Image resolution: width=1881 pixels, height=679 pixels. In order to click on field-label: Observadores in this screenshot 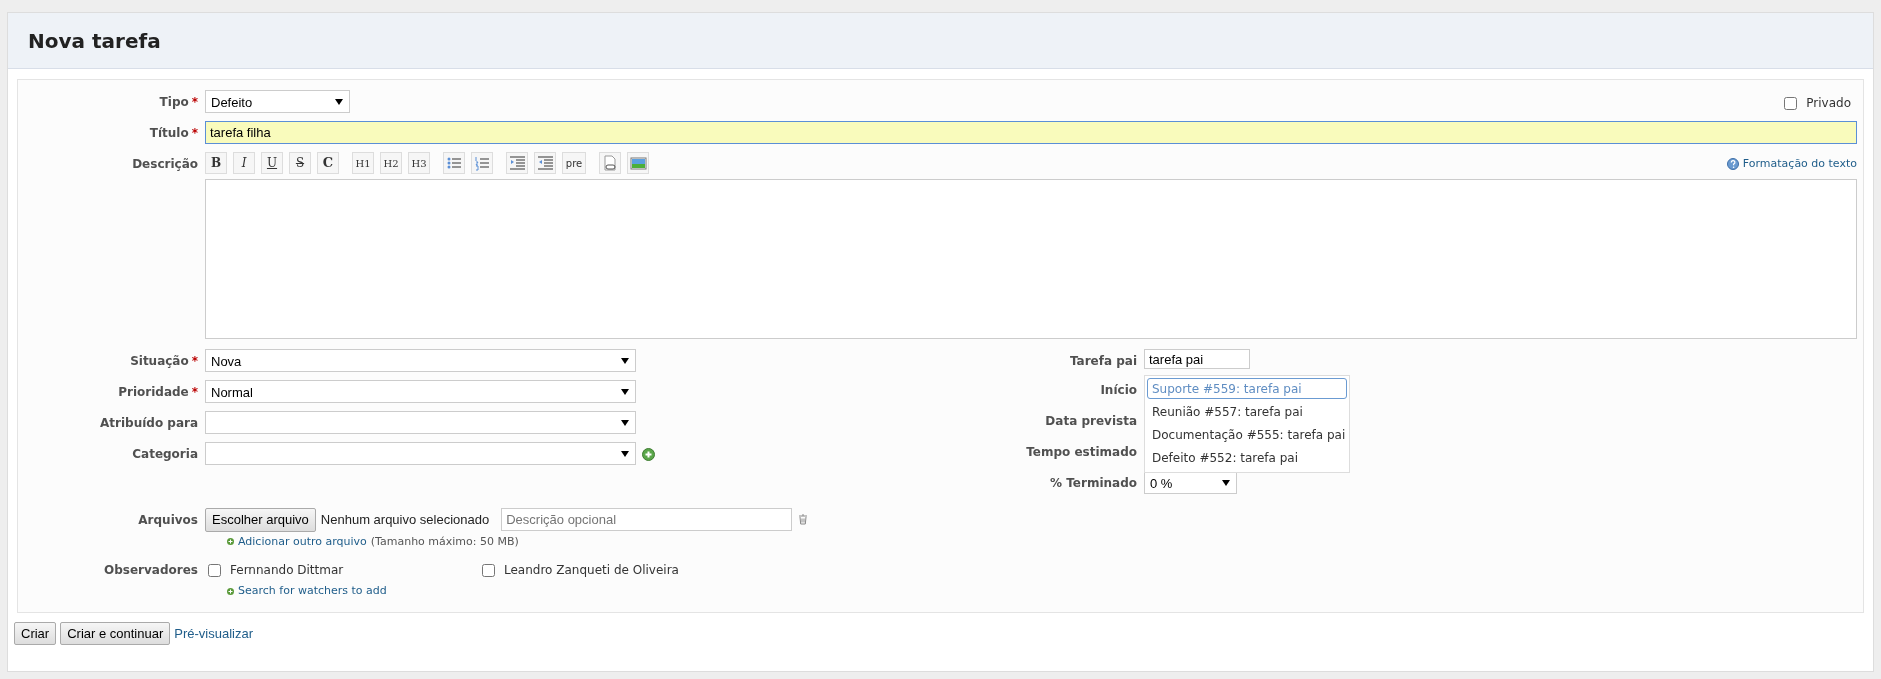, I will do `click(151, 570)`.